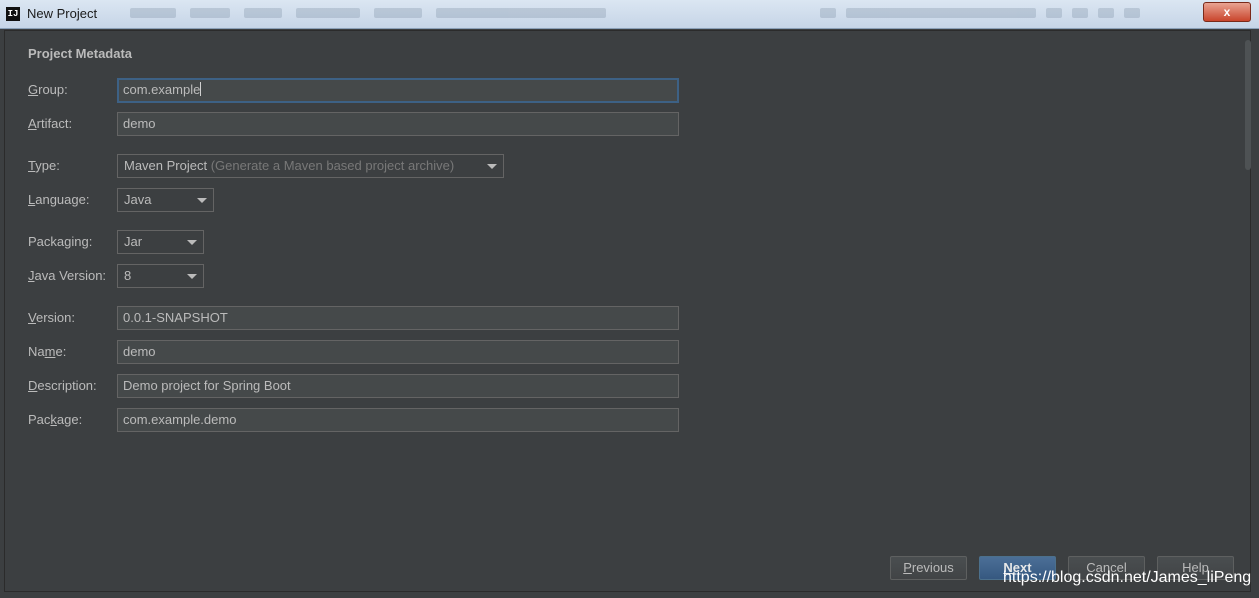 This screenshot has width=1259, height=598. I want to click on type-label: Type:, so click(44, 165).